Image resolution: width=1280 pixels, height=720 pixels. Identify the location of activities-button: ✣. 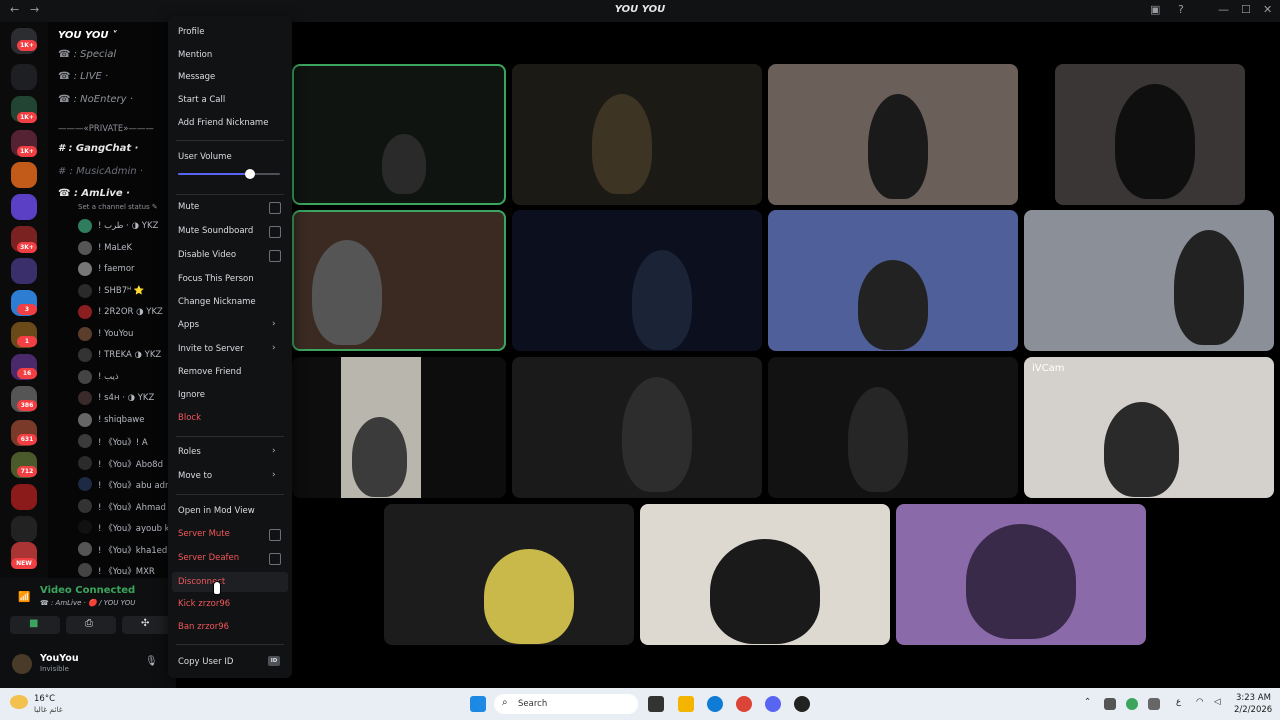
(147, 625).